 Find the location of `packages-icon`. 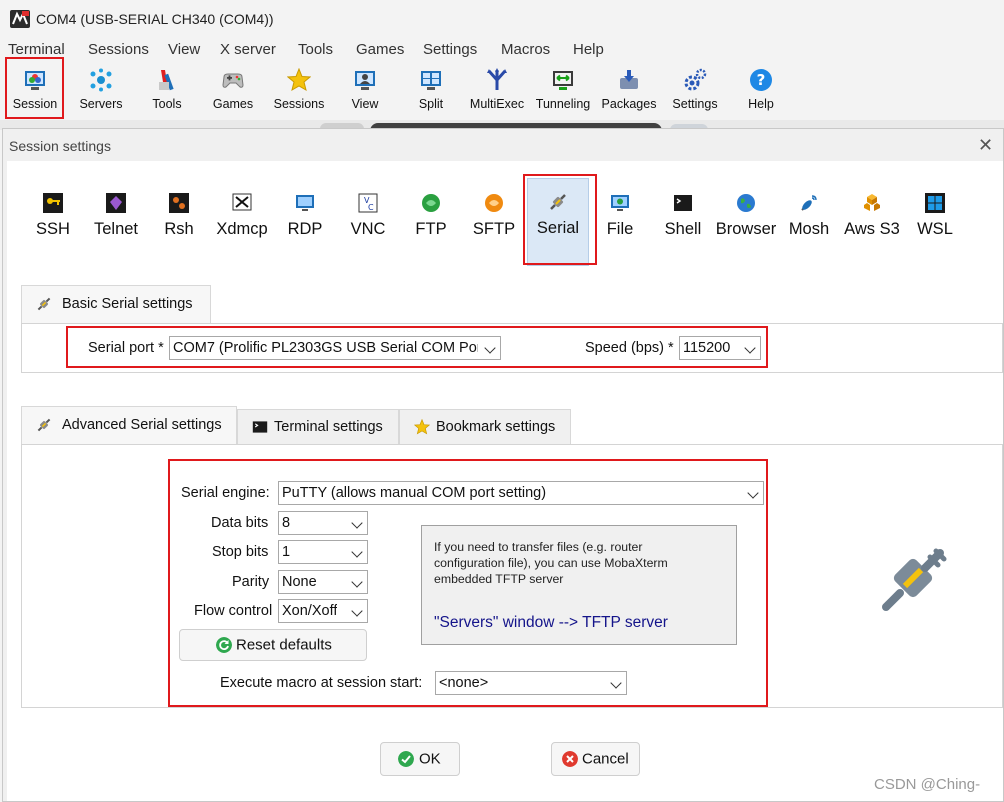

packages-icon is located at coordinates (629, 79).